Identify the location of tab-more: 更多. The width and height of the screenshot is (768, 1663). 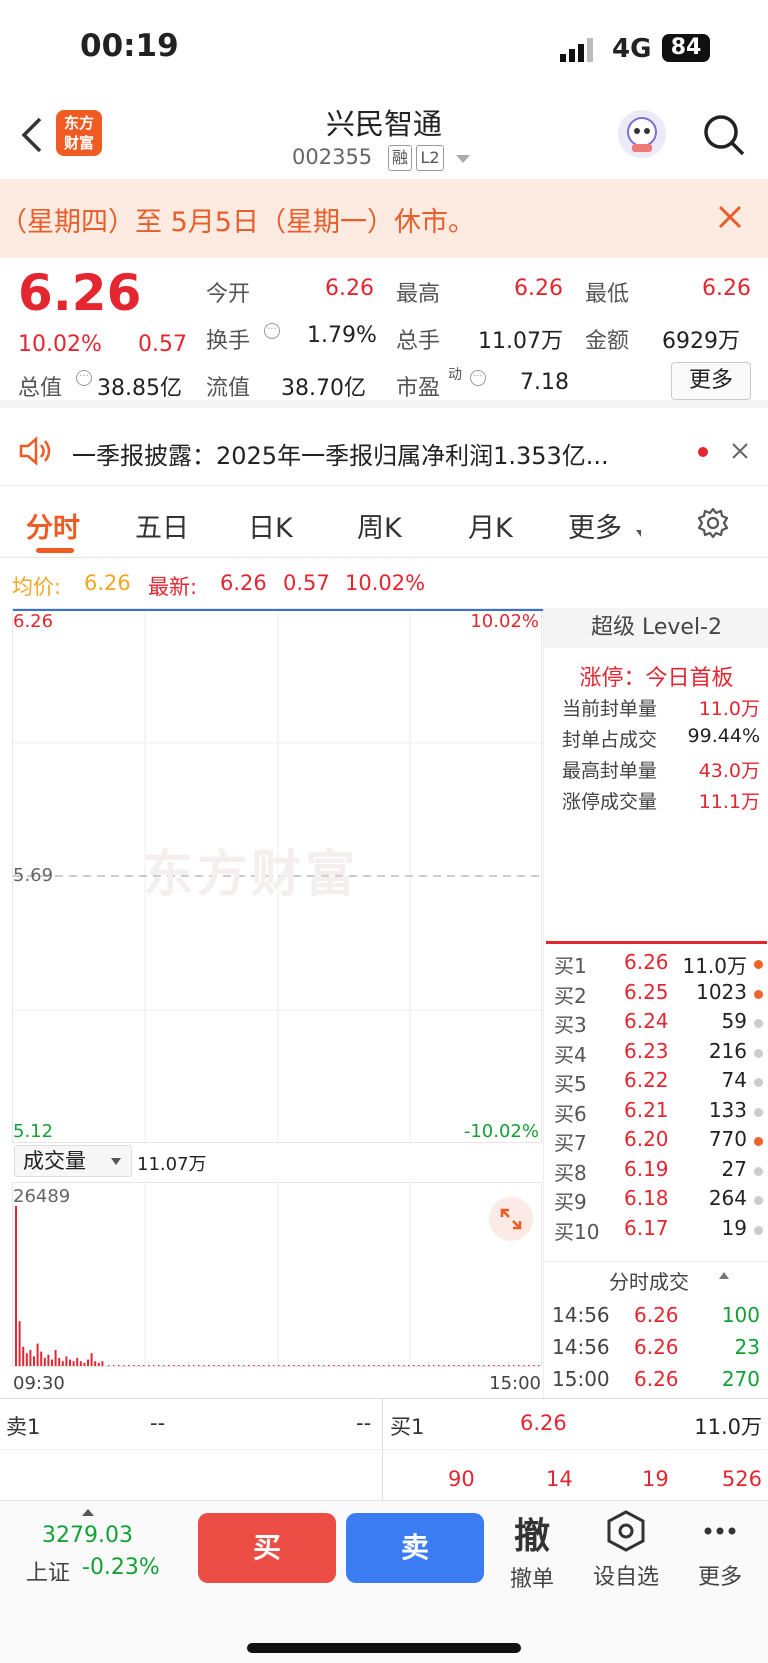
(595, 525).